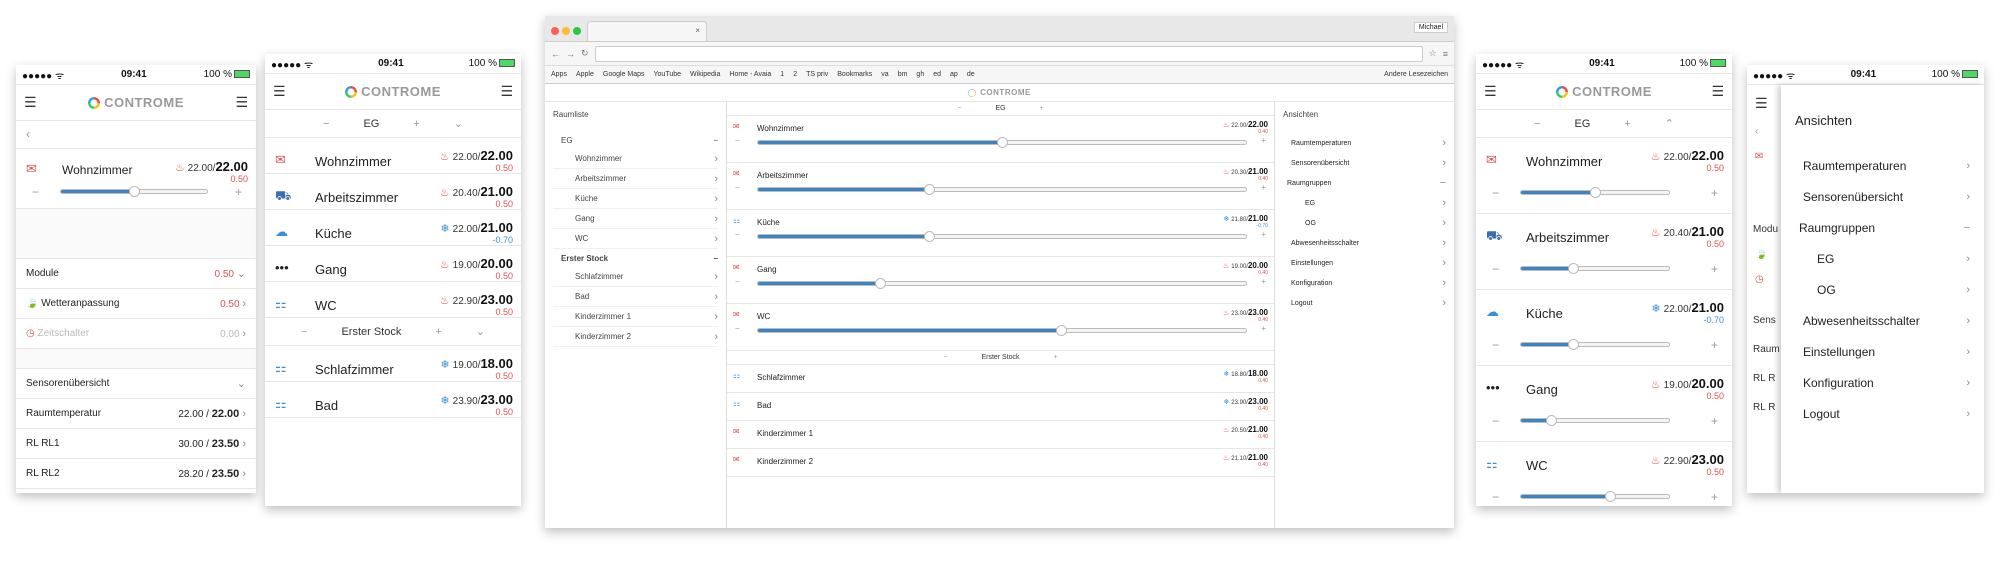  I want to click on star-icon: ☆, so click(1433, 53).